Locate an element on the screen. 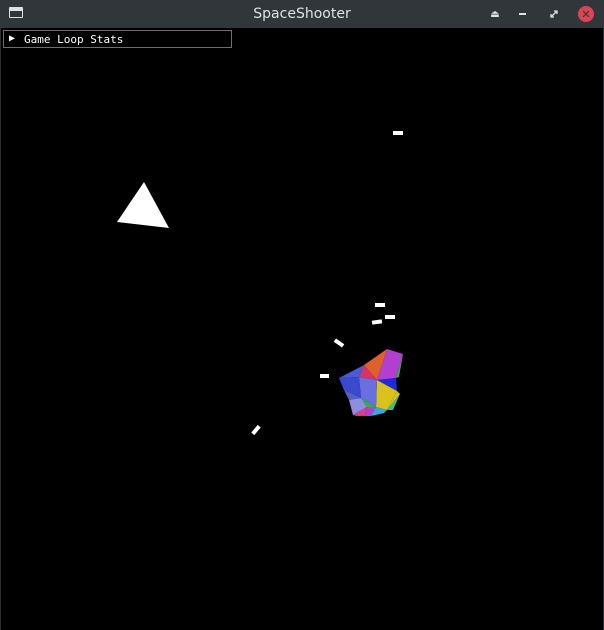 The image size is (604, 630). player-ship is located at coordinates (143, 205).